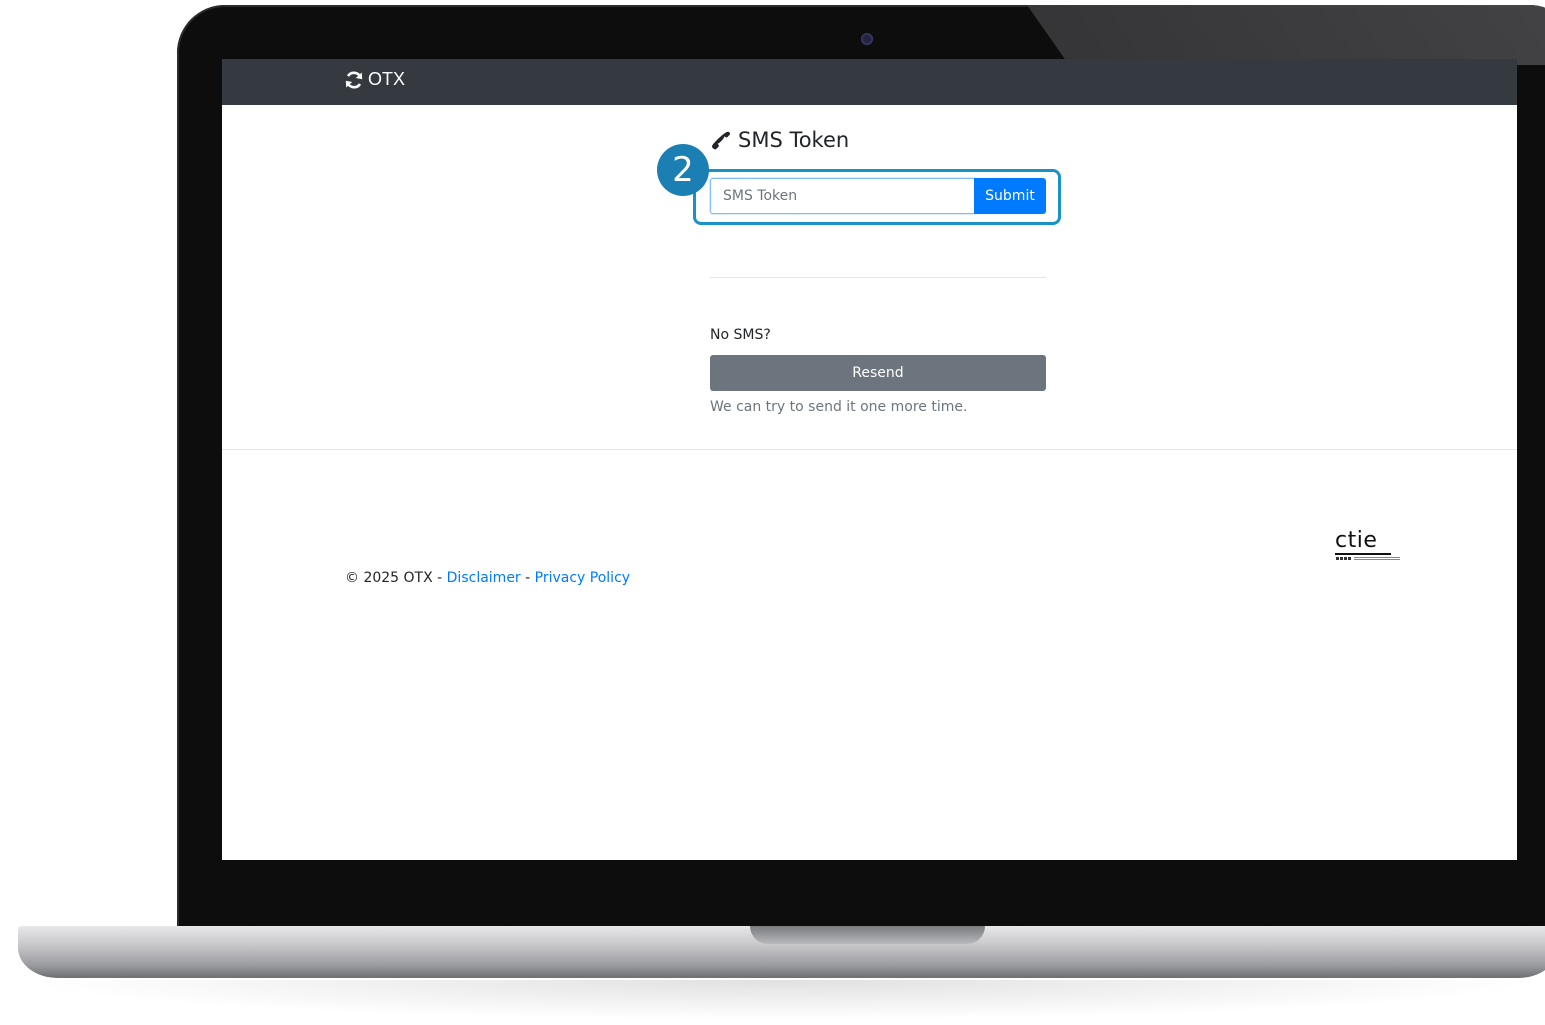 The height and width of the screenshot is (1025, 1545). What do you see at coordinates (878, 373) in the screenshot?
I see `resend-button: Resend` at bounding box center [878, 373].